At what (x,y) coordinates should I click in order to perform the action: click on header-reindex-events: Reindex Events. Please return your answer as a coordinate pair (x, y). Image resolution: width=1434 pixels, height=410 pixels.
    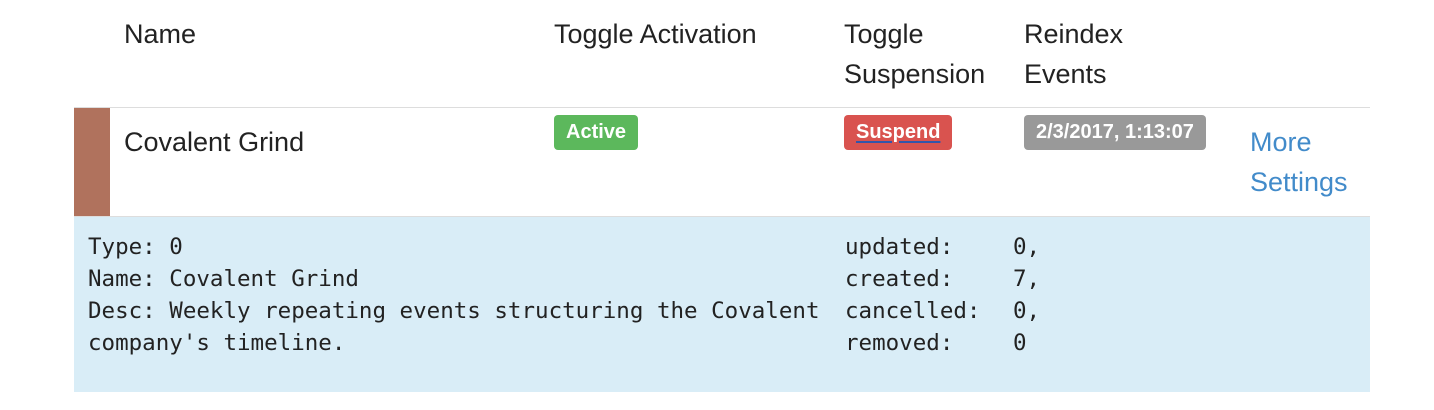
    Looking at the image, I should click on (1073, 54).